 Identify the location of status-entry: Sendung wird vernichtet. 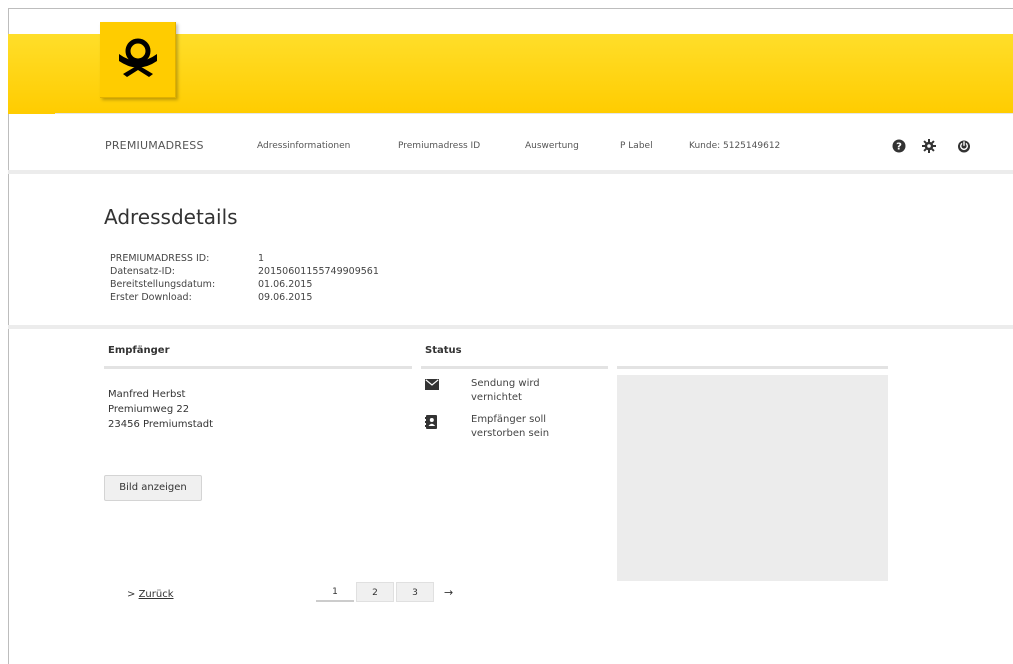
(498, 391).